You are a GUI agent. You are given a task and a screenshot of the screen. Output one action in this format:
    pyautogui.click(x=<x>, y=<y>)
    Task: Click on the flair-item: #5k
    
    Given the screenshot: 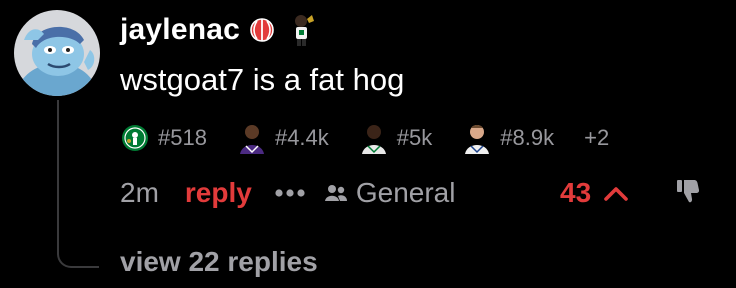 What is the action you would take?
    pyautogui.click(x=395, y=138)
    